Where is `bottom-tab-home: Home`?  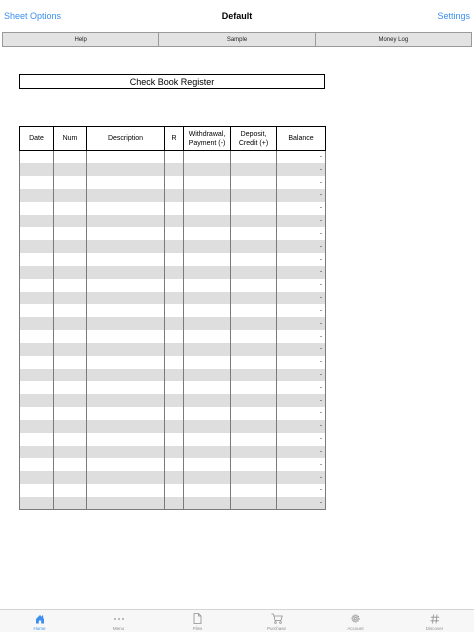
bottom-tab-home: Home is located at coordinates (39, 621).